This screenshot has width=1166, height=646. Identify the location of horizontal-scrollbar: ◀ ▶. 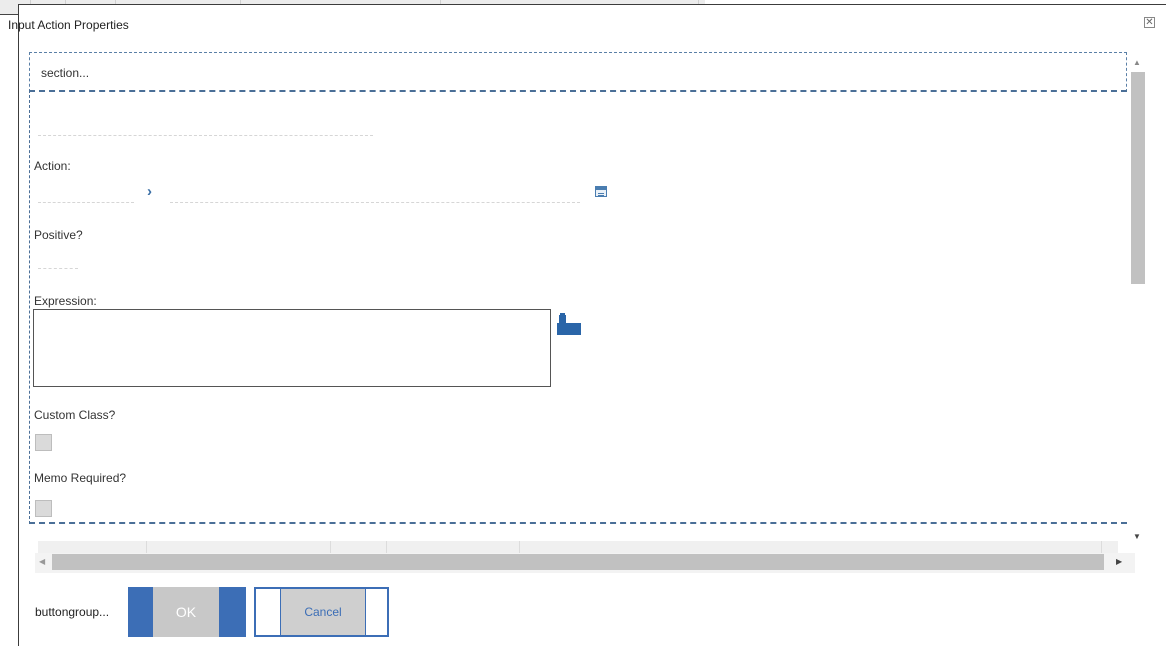
(585, 563).